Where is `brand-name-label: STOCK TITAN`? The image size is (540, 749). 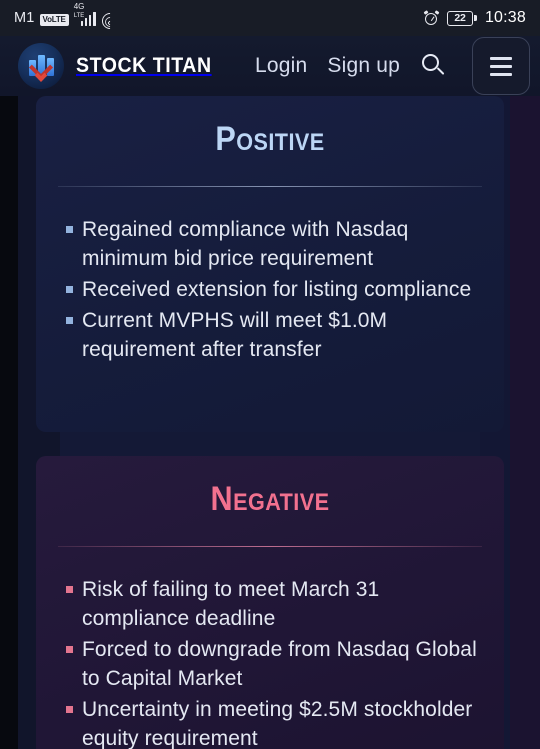
brand-name-label: STOCK TITAN is located at coordinates (144, 65).